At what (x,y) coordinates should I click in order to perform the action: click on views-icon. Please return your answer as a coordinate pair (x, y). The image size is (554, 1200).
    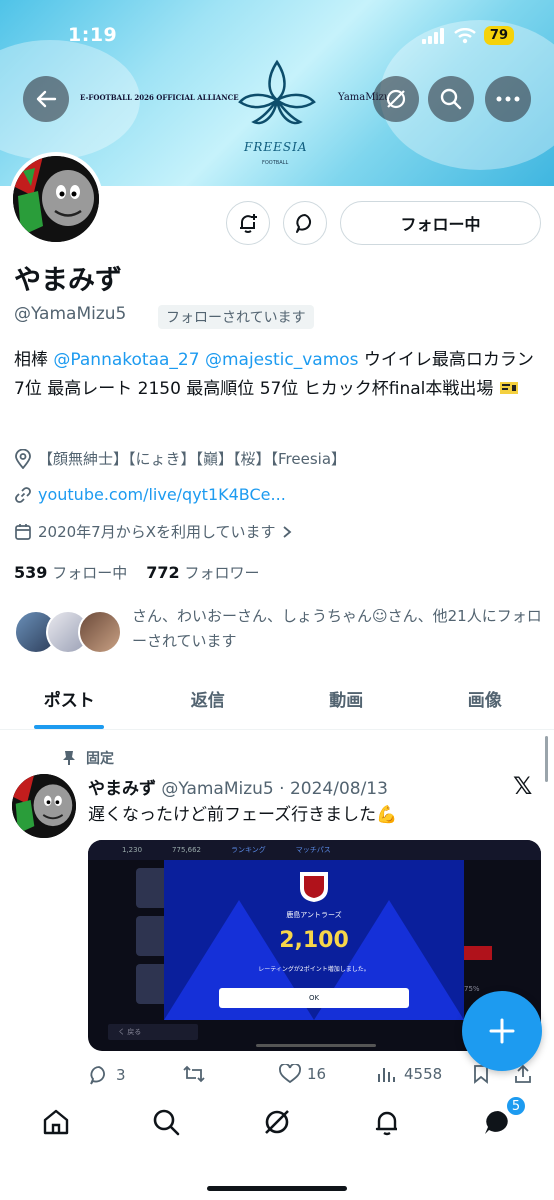
    Looking at the image, I should click on (386, 1075).